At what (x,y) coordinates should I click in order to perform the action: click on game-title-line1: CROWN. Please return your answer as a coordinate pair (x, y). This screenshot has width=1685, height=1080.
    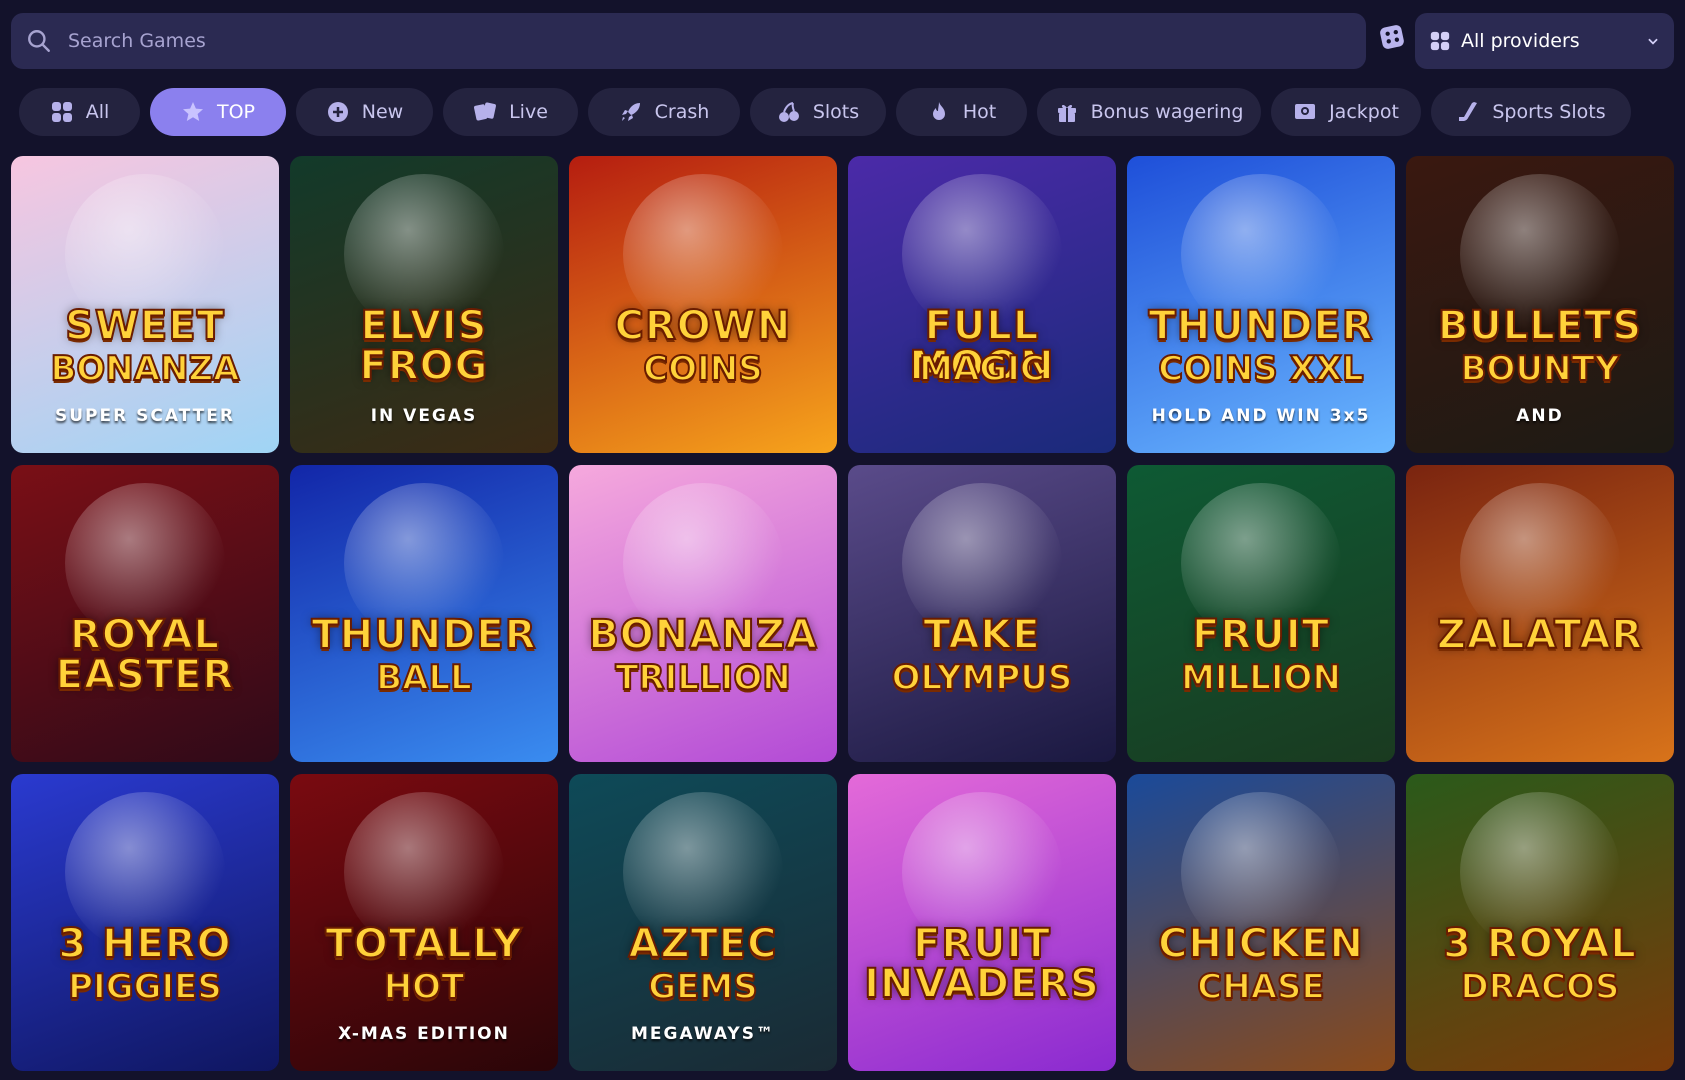
    Looking at the image, I should click on (703, 326).